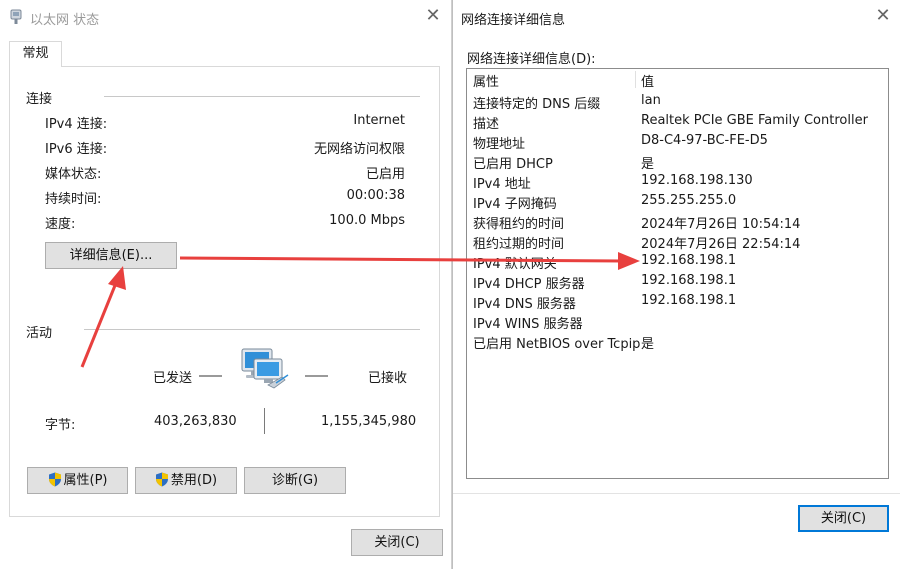 The width and height of the screenshot is (900, 569). Describe the element at coordinates (677, 341) in the screenshot. I see `list-row: 已启用 NetBIOS over Tcpip 是` at that location.